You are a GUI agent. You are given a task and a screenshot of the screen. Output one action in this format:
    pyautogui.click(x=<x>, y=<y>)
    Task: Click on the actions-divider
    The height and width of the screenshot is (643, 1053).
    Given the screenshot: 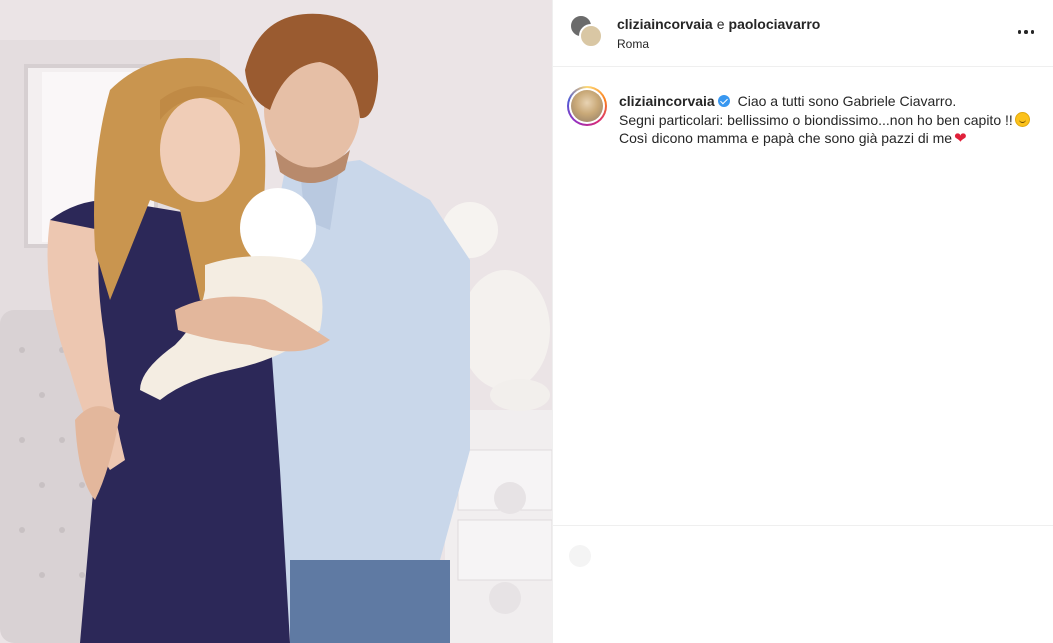 What is the action you would take?
    pyautogui.click(x=803, y=525)
    